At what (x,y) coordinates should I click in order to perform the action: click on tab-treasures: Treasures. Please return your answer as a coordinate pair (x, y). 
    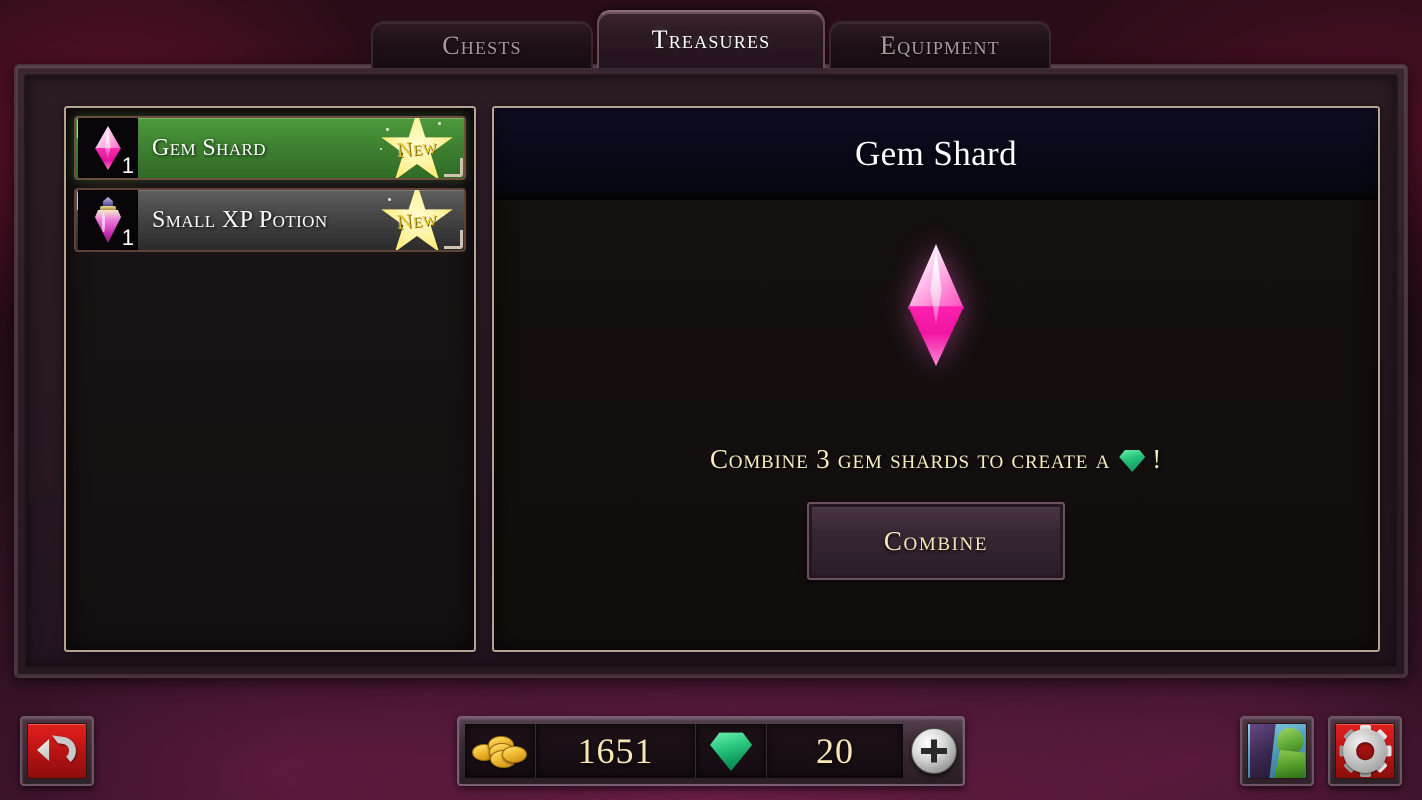
    Looking at the image, I should click on (711, 39).